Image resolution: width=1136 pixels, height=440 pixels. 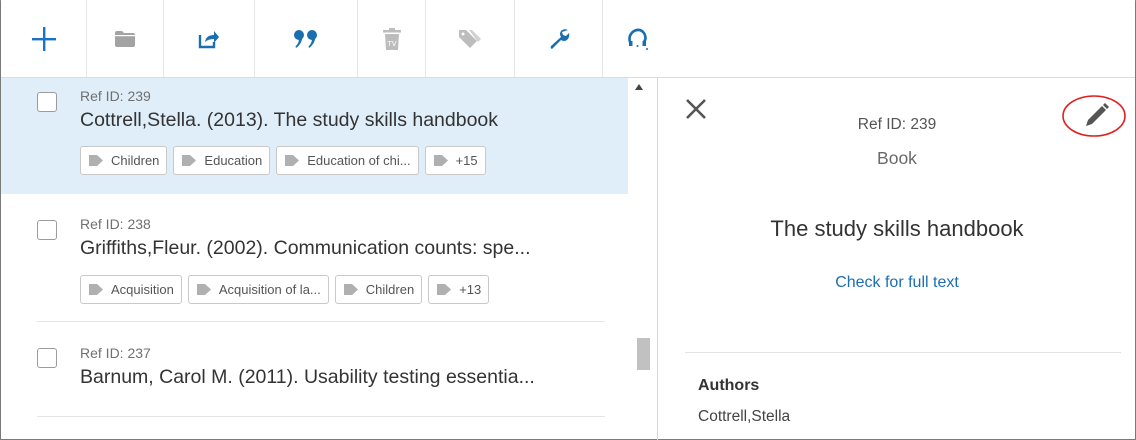 What do you see at coordinates (903, 352) in the screenshot?
I see `detail-divider` at bounding box center [903, 352].